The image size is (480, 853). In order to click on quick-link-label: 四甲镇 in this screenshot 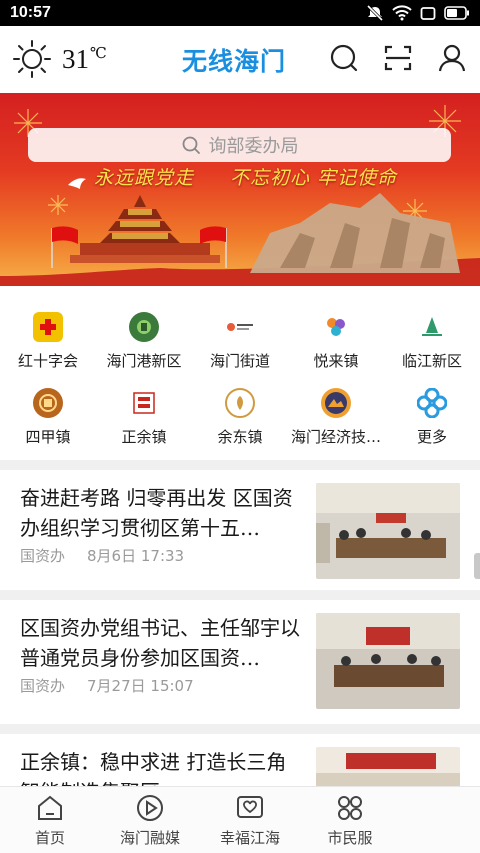, I will do `click(48, 437)`.